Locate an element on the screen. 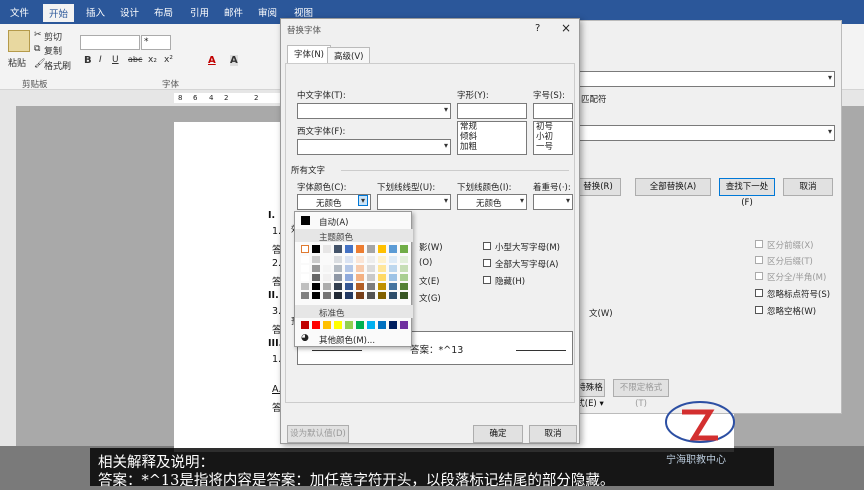 The image size is (864, 490). match-suffix-checkbox is located at coordinates (759, 260).